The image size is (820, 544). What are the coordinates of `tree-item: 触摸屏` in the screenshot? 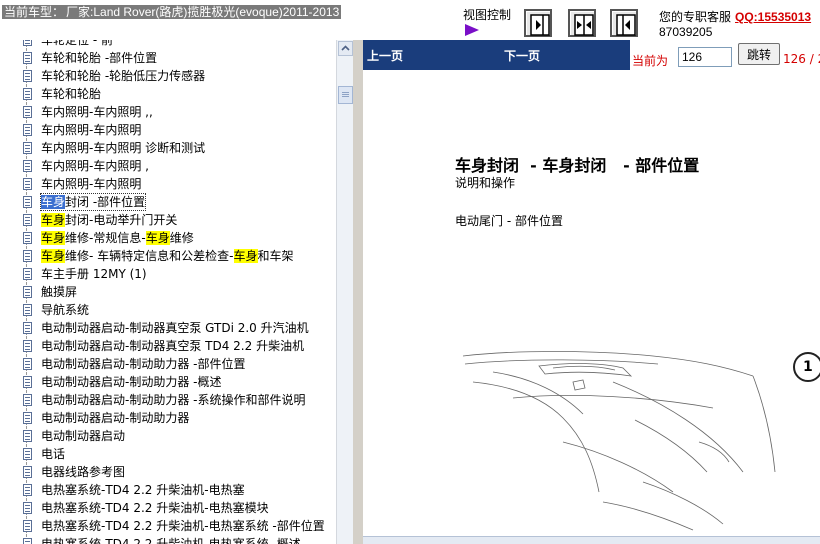 It's located at (168, 292).